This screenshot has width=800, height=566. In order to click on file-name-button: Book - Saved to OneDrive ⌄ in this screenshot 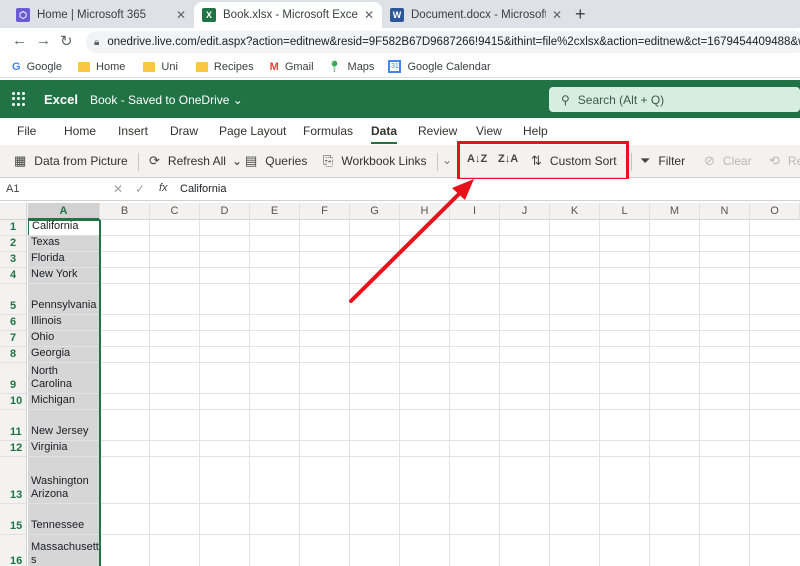, I will do `click(166, 100)`.